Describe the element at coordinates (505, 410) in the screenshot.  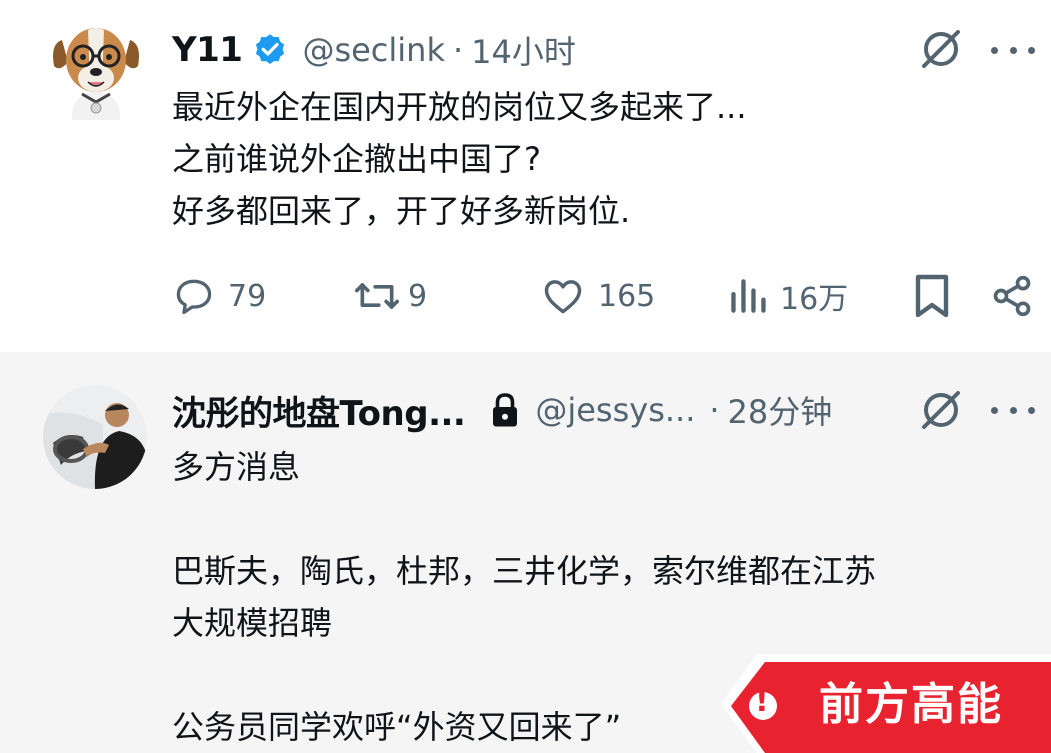
I see `lock-icon` at that location.